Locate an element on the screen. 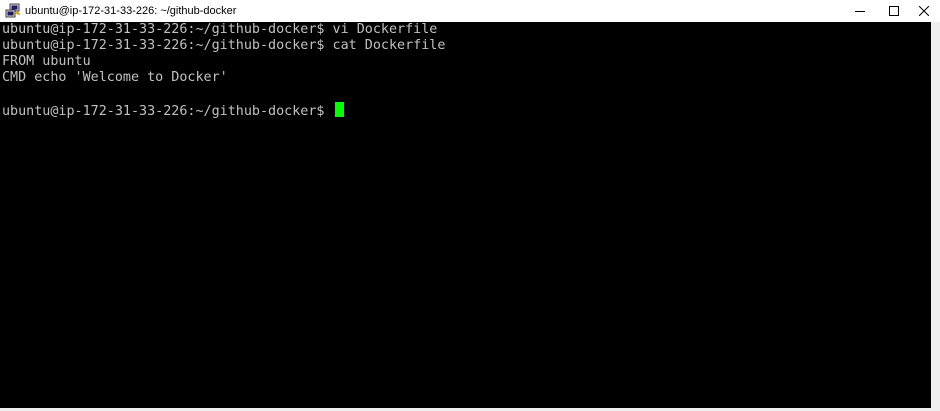  maximize-icon is located at coordinates (894, 11).